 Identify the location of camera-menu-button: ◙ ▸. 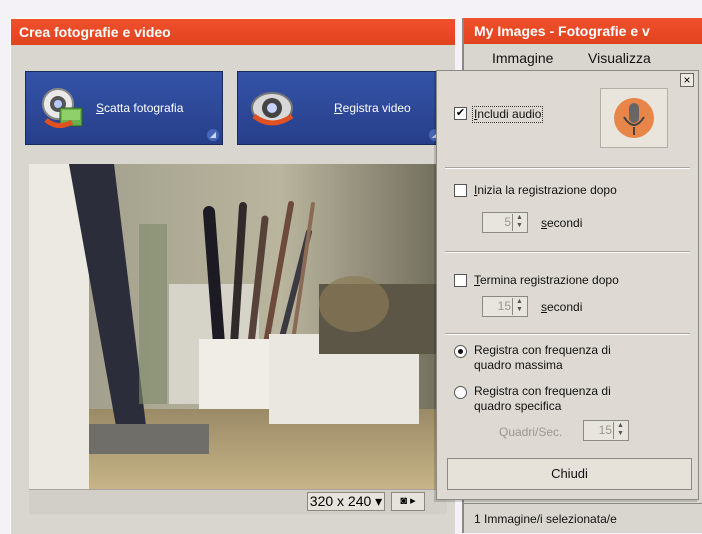
(408, 501).